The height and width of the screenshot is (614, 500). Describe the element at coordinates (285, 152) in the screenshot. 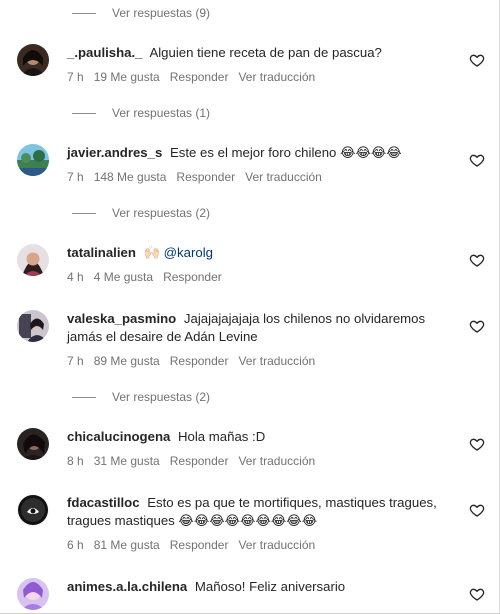

I see `comment-text: Este es el mejor foro chileno 😂😂😂😂` at that location.